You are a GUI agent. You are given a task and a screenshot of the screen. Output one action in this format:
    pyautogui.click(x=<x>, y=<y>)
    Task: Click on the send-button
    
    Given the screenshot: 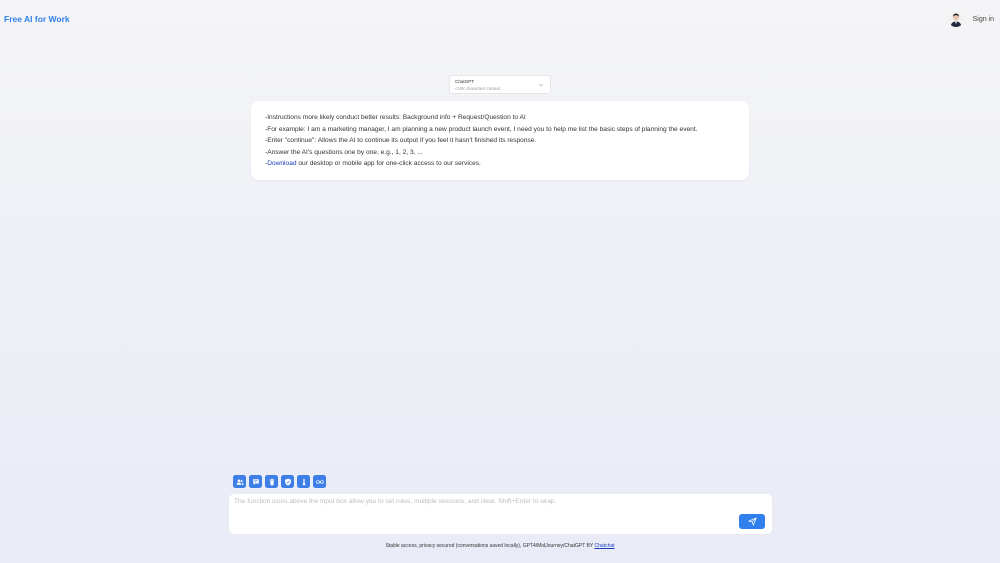 What is the action you would take?
    pyautogui.click(x=752, y=521)
    